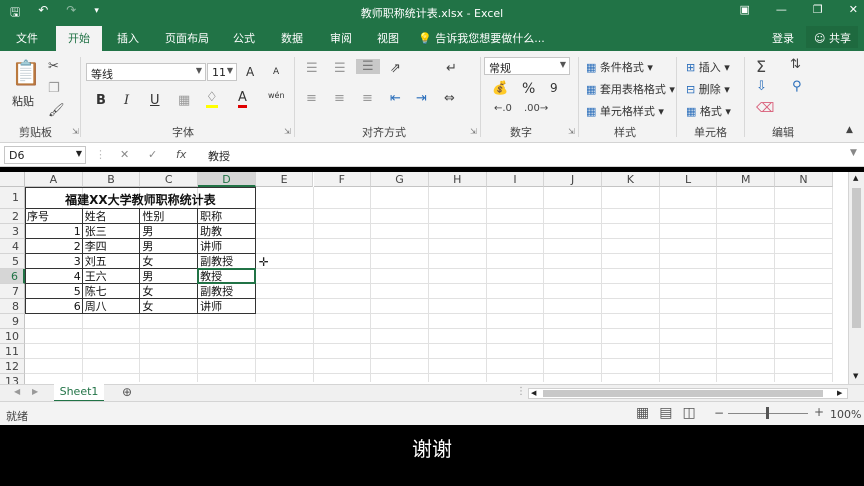 Image resolution: width=864 pixels, height=486 pixels. What do you see at coordinates (783, 38) in the screenshot?
I see `login-button: 登录` at bounding box center [783, 38].